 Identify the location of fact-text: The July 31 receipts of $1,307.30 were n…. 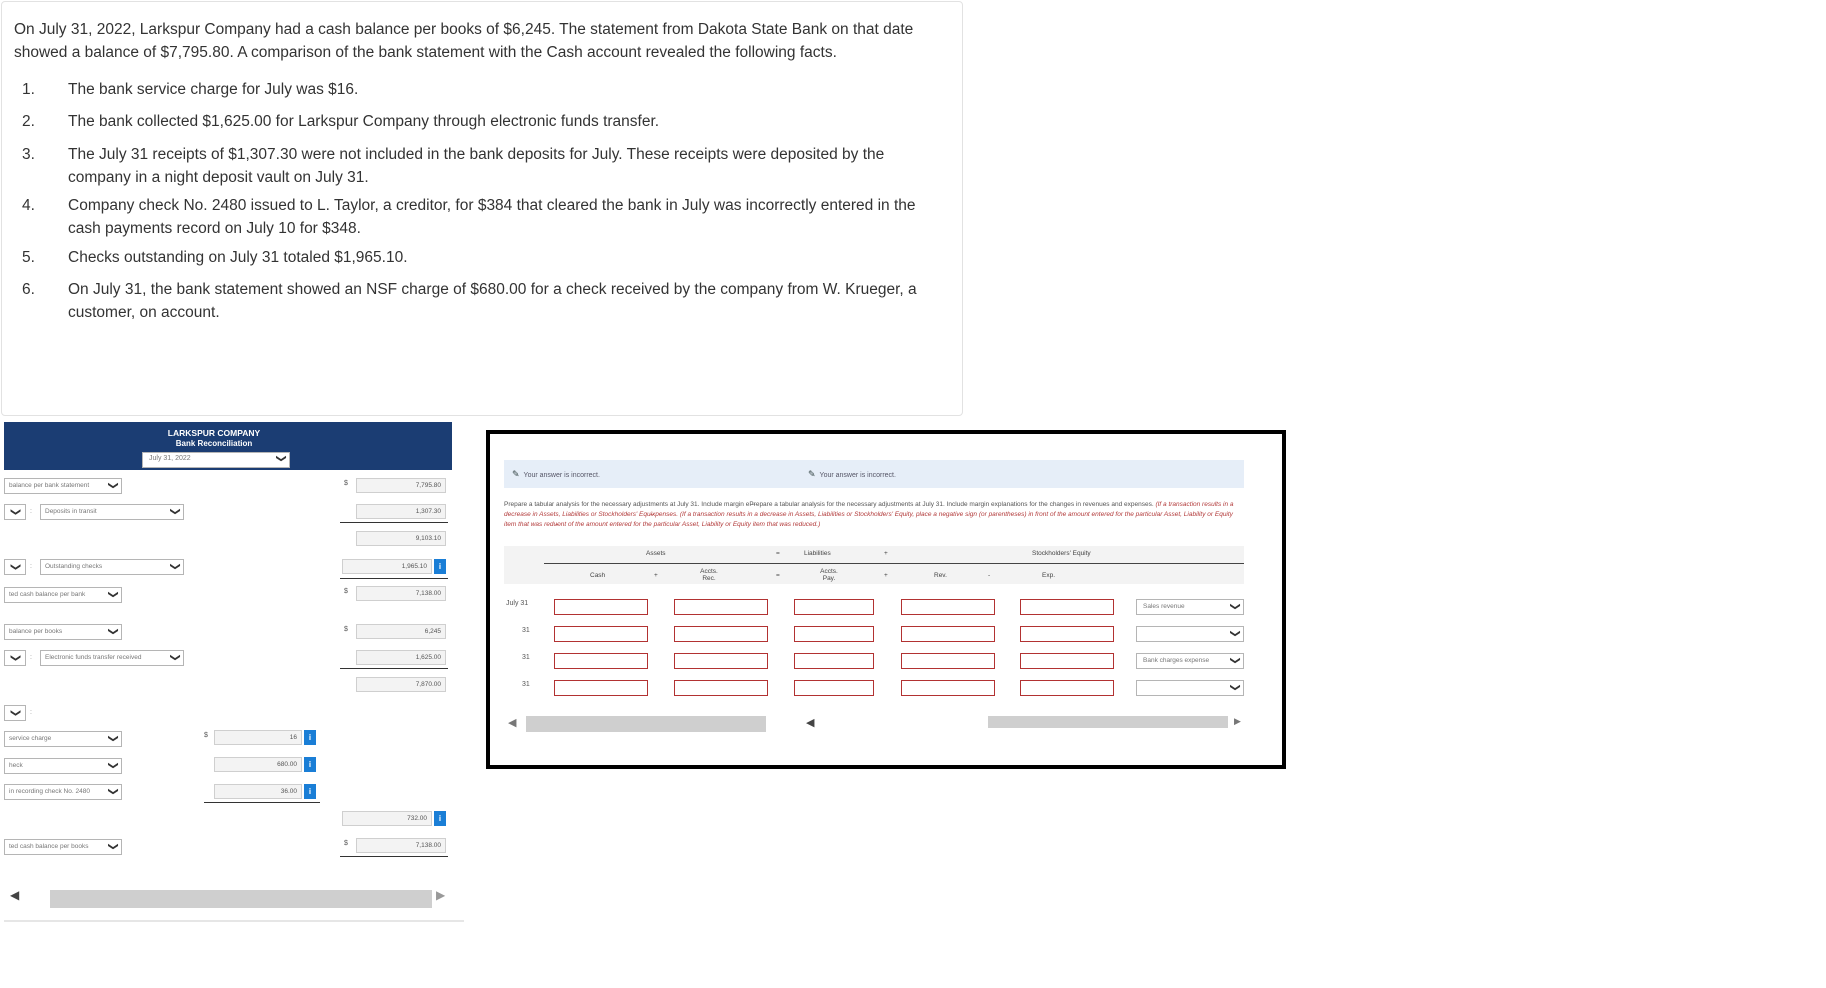
(476, 166).